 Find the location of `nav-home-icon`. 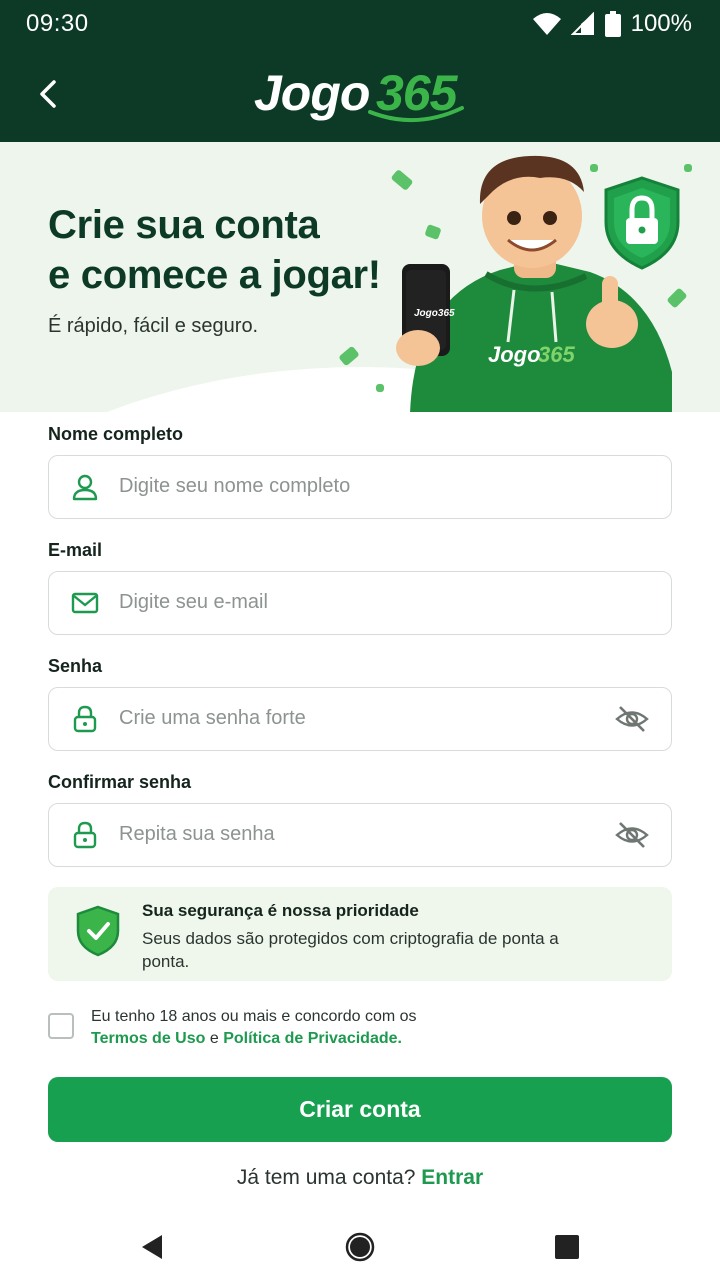

nav-home-icon is located at coordinates (360, 1247).